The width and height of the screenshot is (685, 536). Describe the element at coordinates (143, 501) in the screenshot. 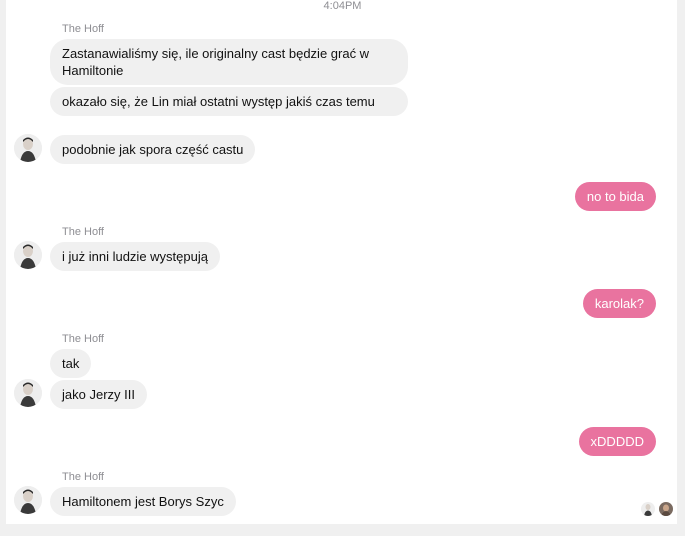

I see `message-bubble-incoming: Hamiltonem jest Borys Szyc` at that location.